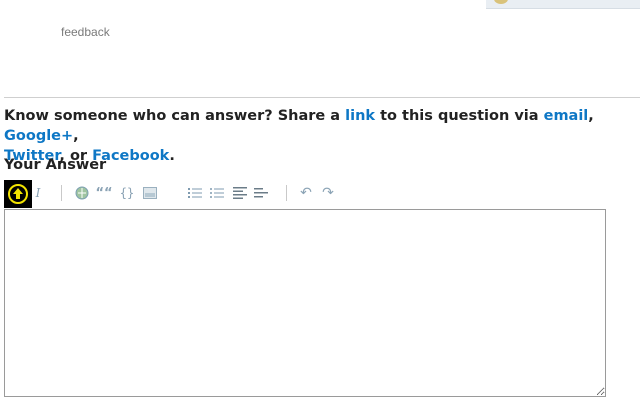 The height and width of the screenshot is (400, 640). Describe the element at coordinates (563, 4) in the screenshot. I see `top-right-panel` at that location.